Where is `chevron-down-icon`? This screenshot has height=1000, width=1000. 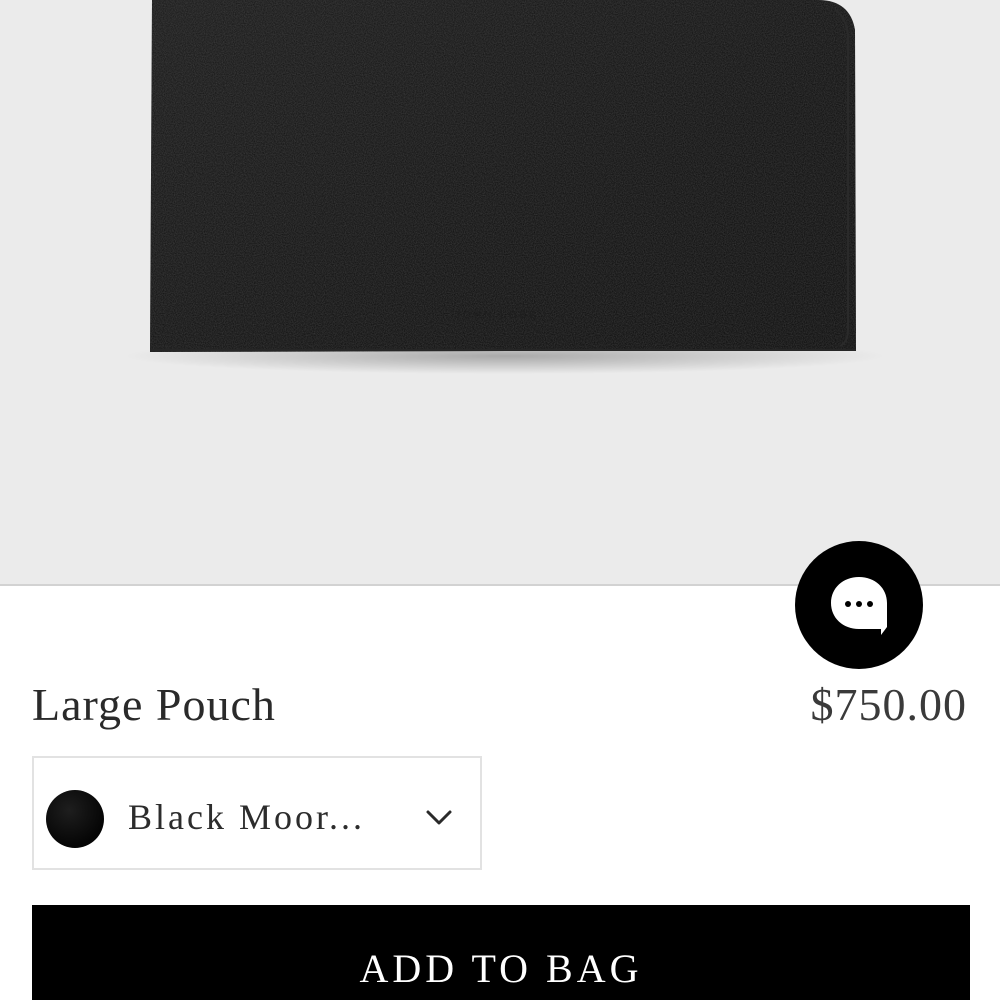
chevron-down-icon is located at coordinates (439, 817).